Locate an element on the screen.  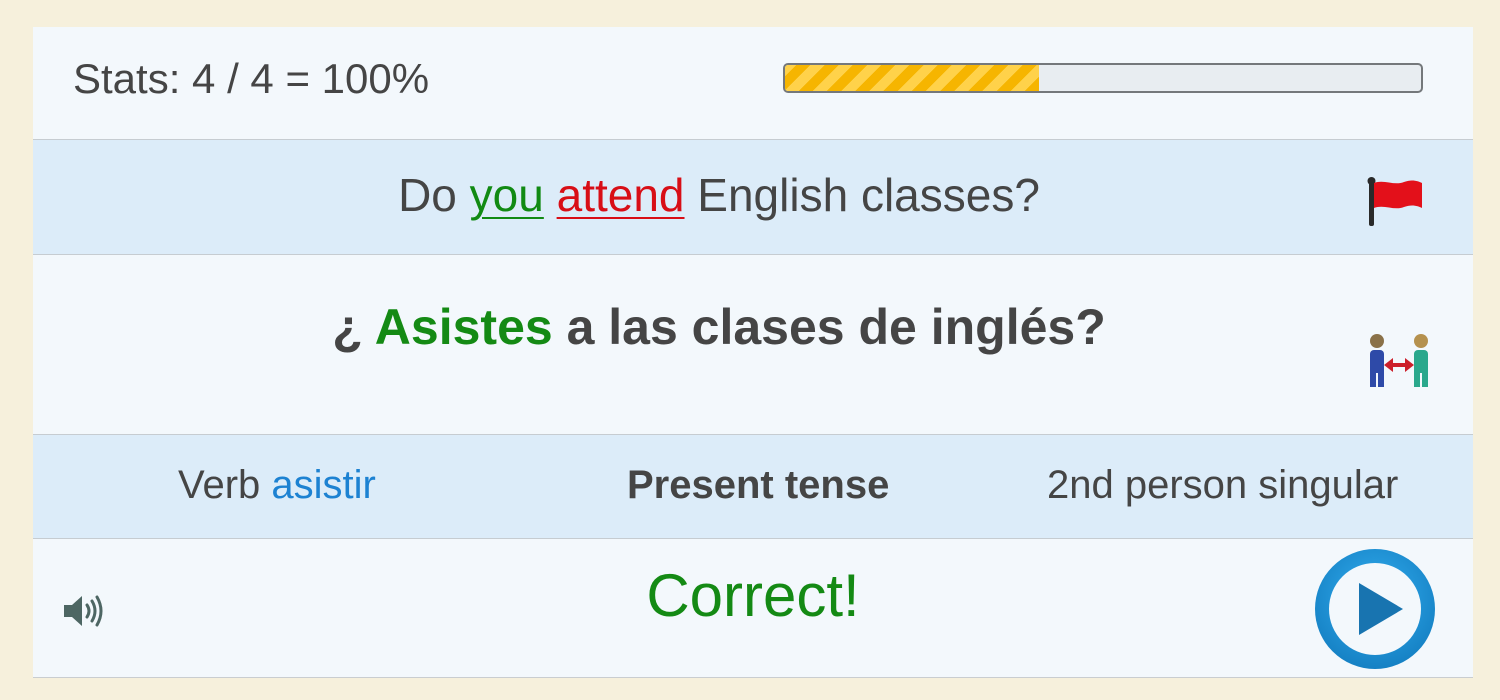
answer-verb: Asistes is located at coordinates (463, 327).